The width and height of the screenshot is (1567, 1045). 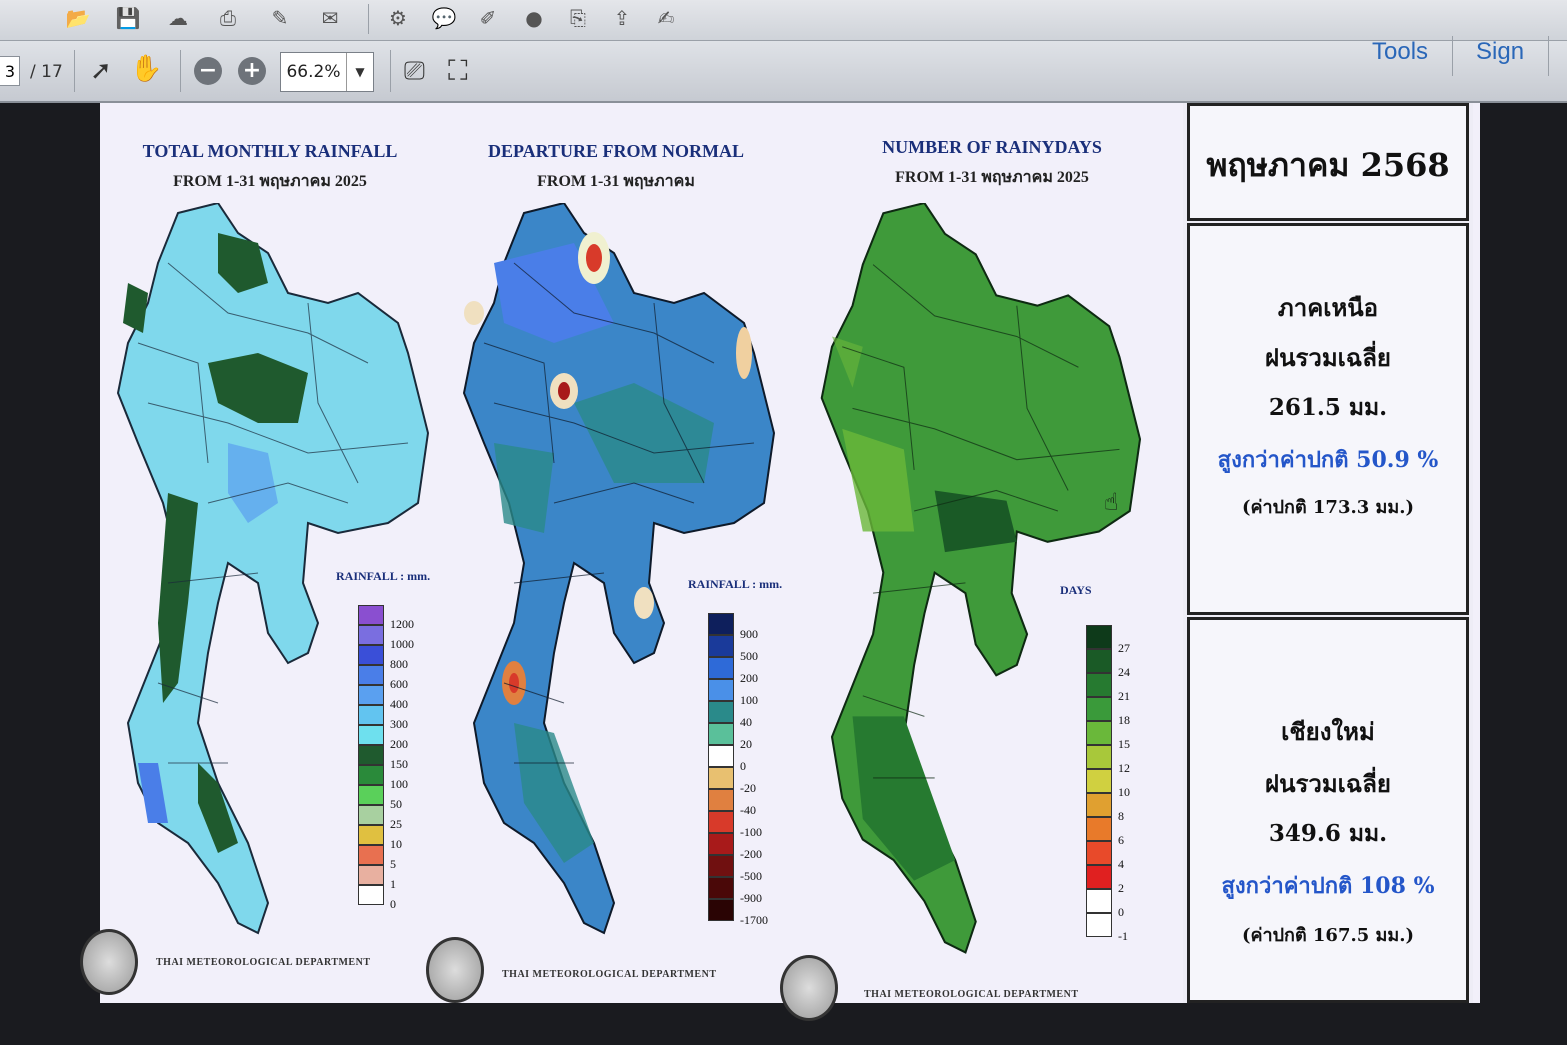 What do you see at coordinates (751, 898) in the screenshot?
I see `legend-label: -900` at bounding box center [751, 898].